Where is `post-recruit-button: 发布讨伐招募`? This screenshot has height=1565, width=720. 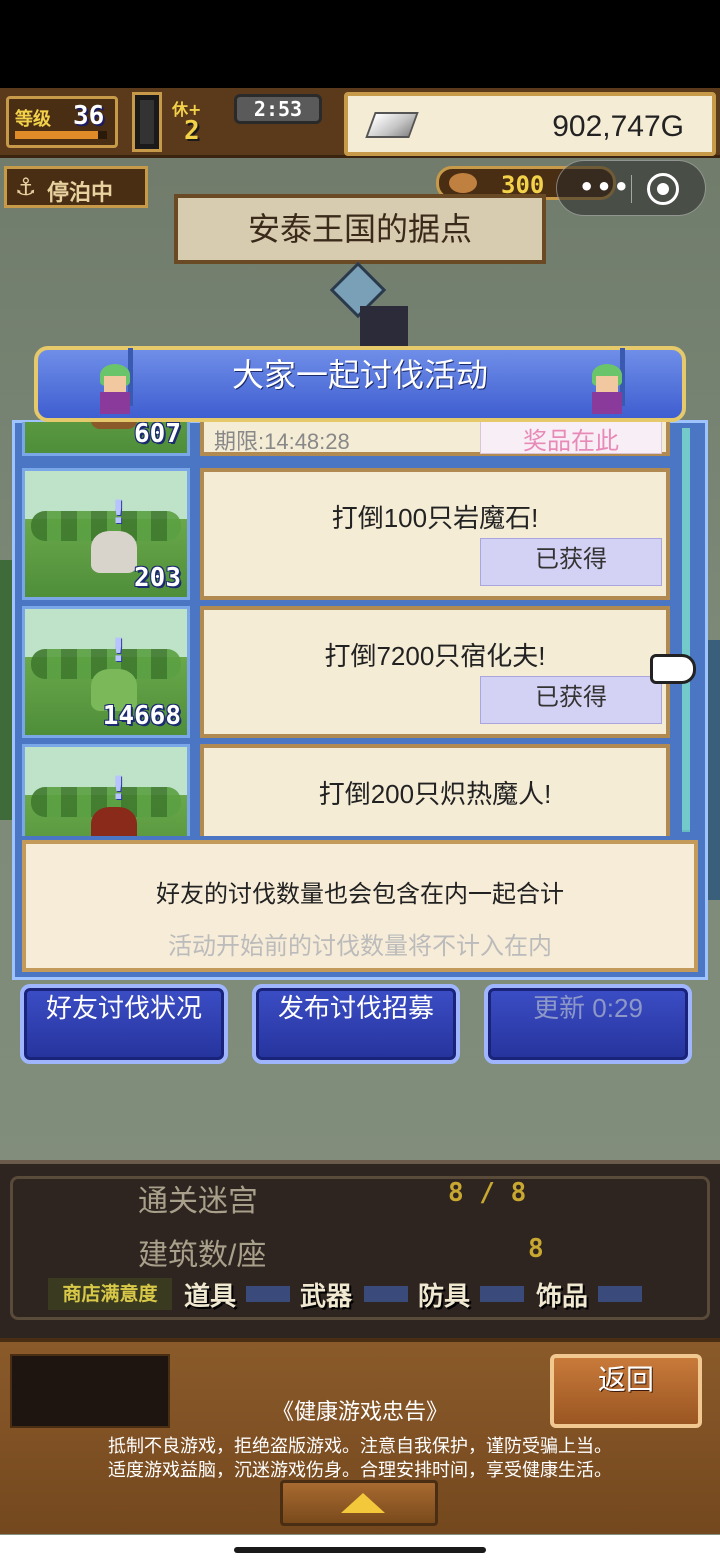 post-recruit-button: 发布讨伐招募 is located at coordinates (356, 1024).